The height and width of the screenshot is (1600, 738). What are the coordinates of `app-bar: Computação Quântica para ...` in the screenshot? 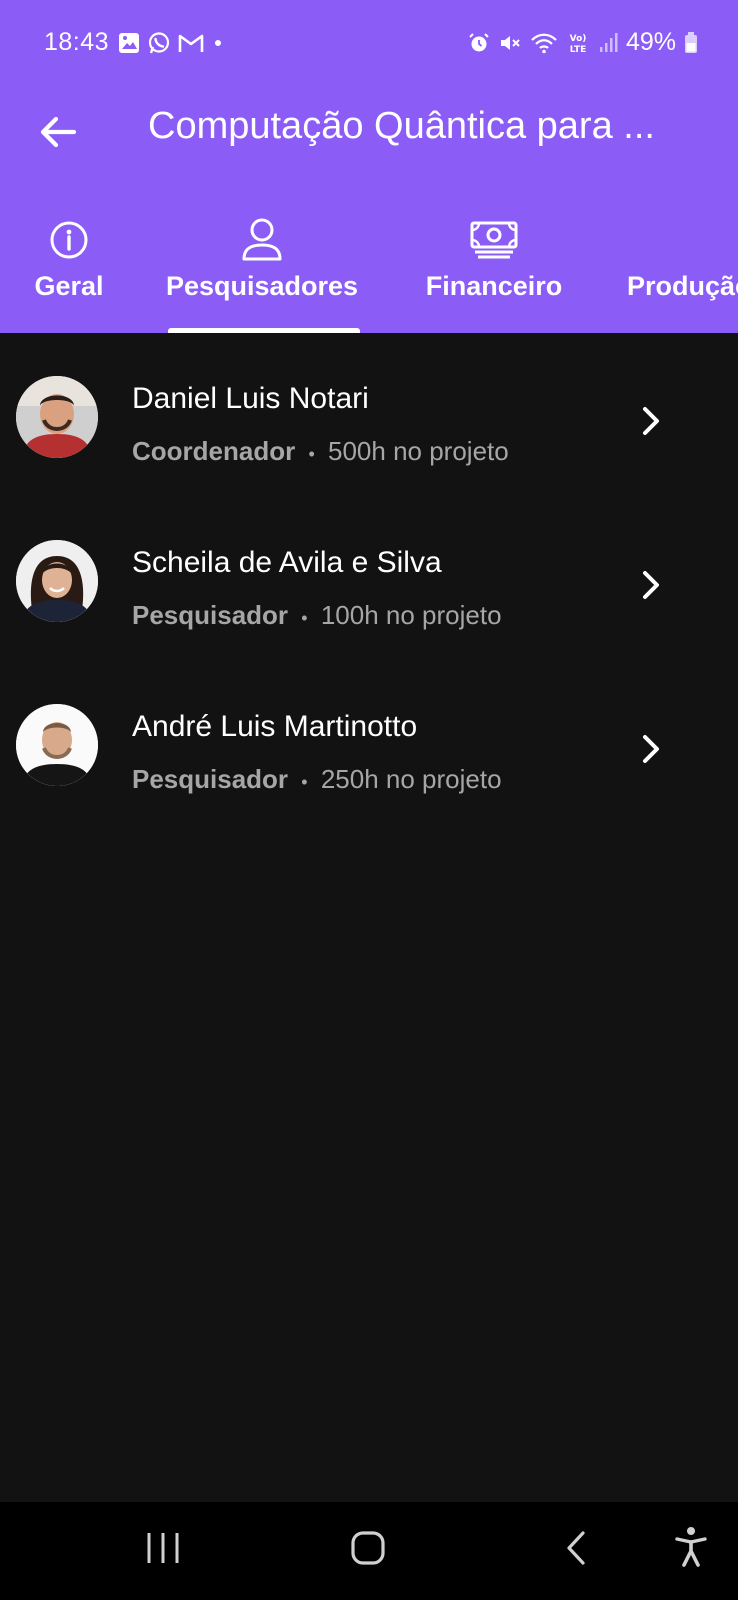 It's located at (369, 135).